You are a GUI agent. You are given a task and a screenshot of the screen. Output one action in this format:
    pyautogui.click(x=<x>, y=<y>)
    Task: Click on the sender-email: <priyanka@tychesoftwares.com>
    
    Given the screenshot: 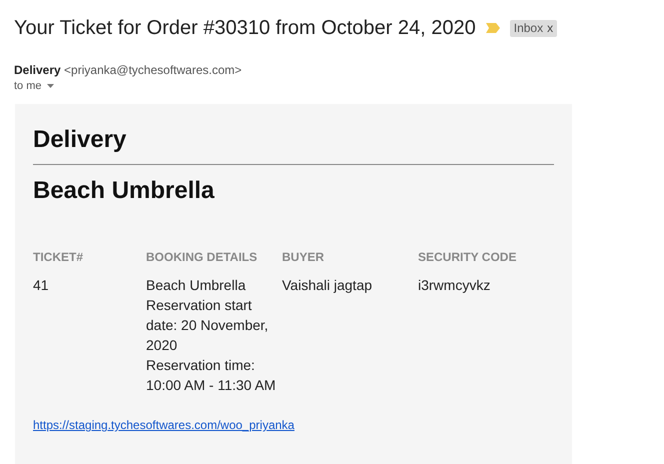 What is the action you would take?
    pyautogui.click(x=153, y=70)
    